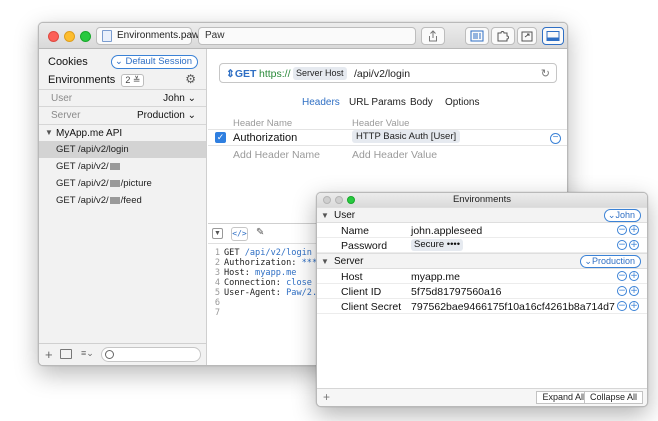  Describe the element at coordinates (613, 397) in the screenshot. I see `collapse-all-button: Collapse All` at that location.